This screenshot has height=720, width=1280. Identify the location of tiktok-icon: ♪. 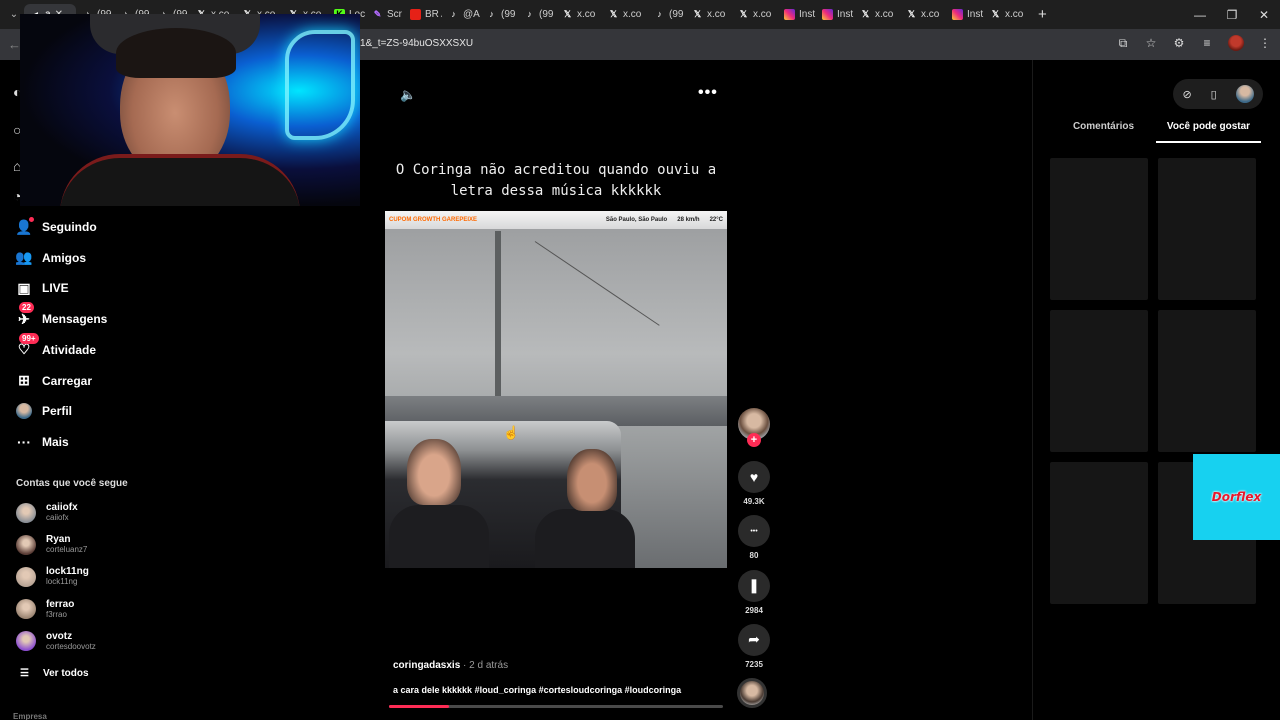
(453, 14).